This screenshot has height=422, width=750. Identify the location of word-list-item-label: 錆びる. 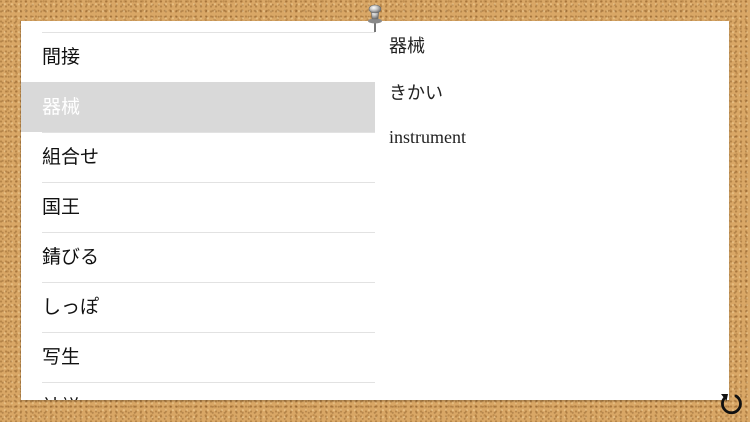
(71, 257).